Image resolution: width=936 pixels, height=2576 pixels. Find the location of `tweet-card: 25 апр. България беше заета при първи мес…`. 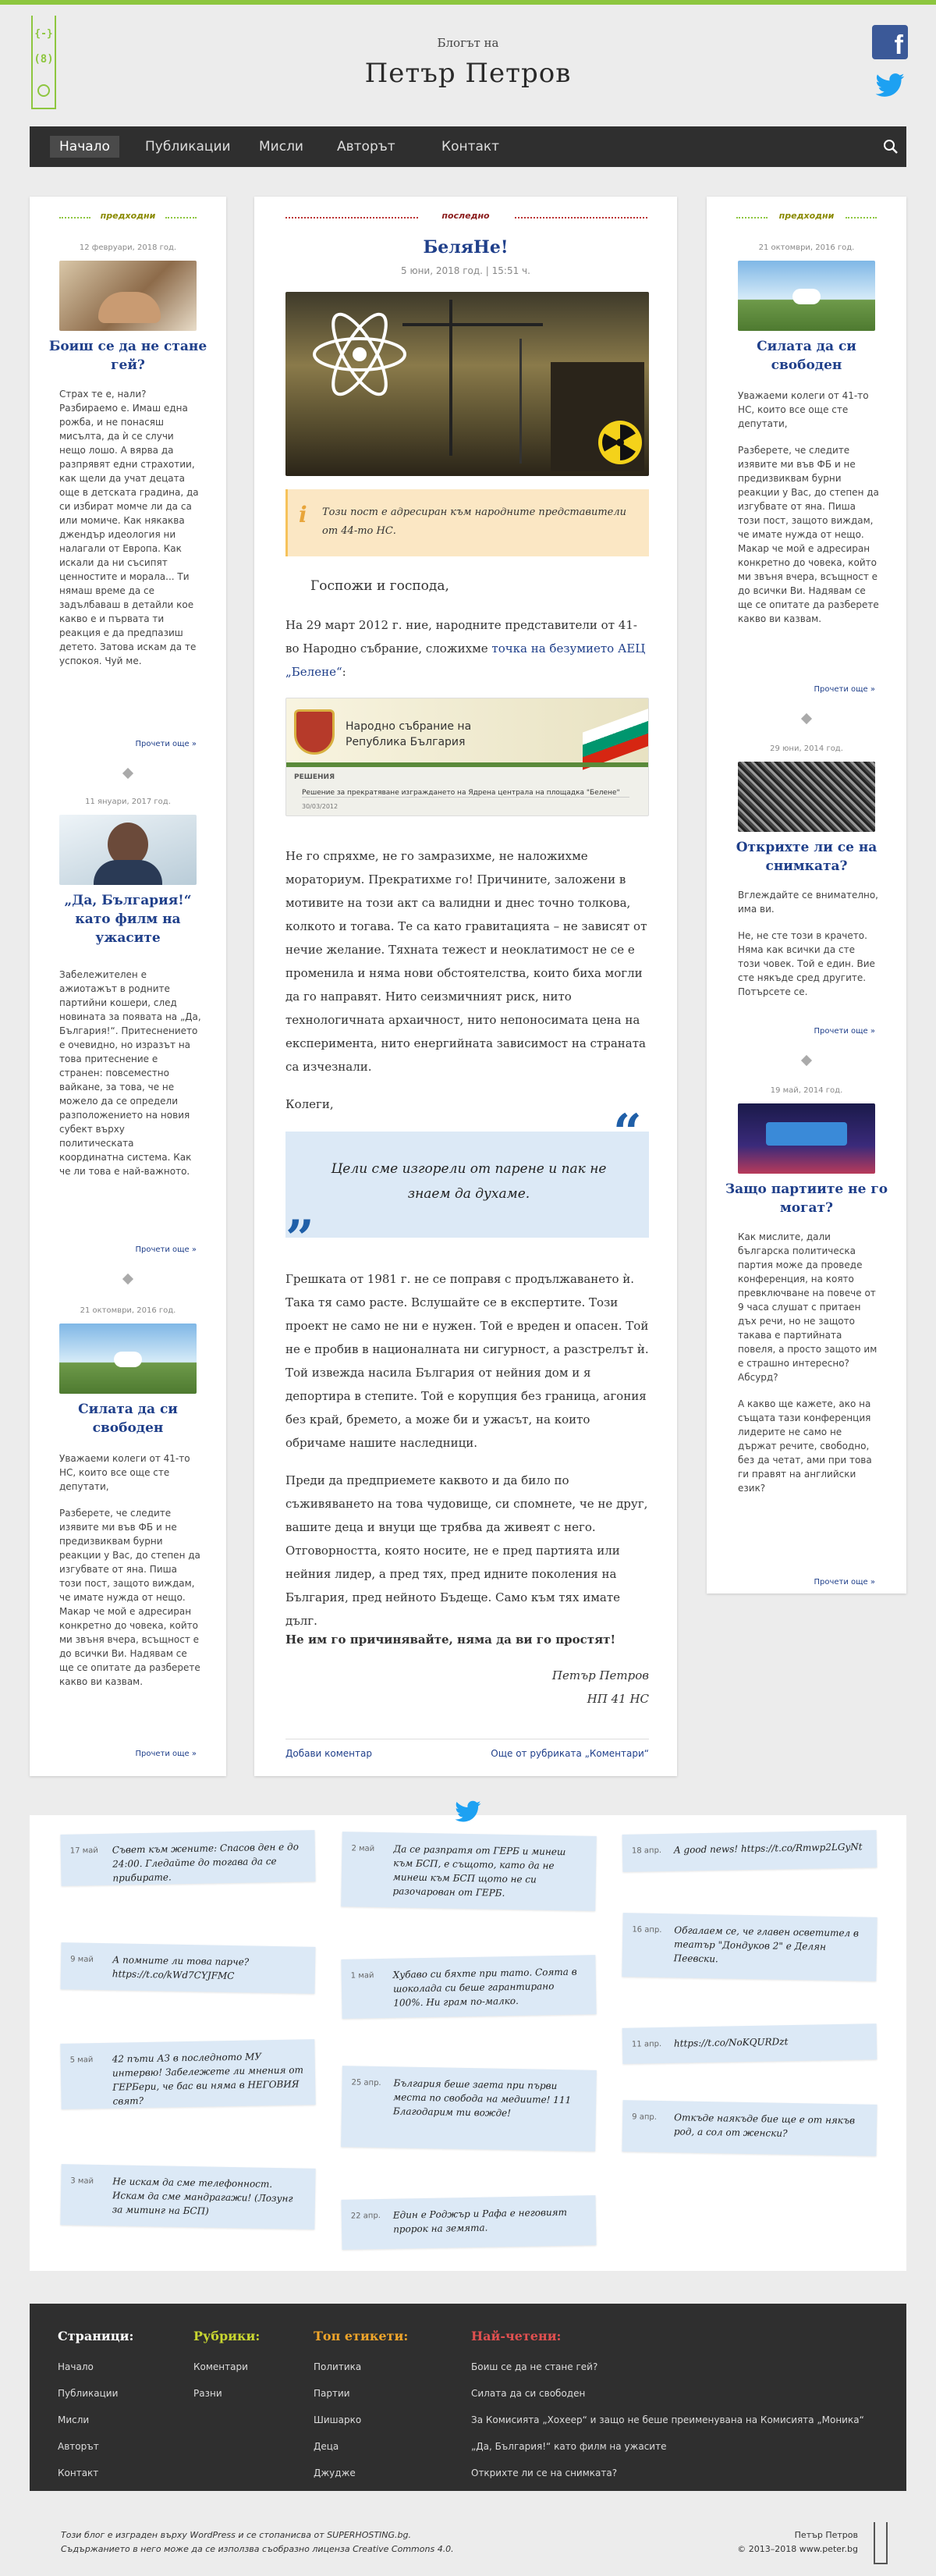

tweet-card: 25 апр. България беше заета при първи мес… is located at coordinates (469, 2108).